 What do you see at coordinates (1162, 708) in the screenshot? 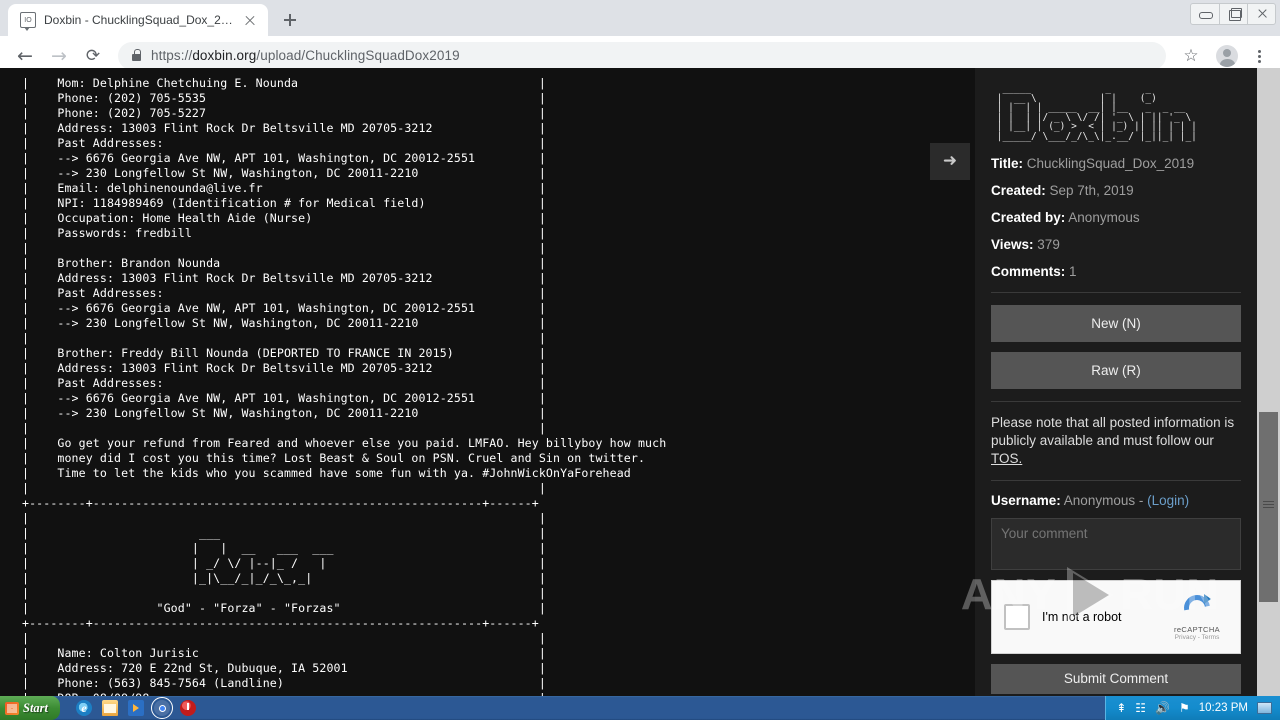
I see `volume-icon: 🔊` at bounding box center [1162, 708].